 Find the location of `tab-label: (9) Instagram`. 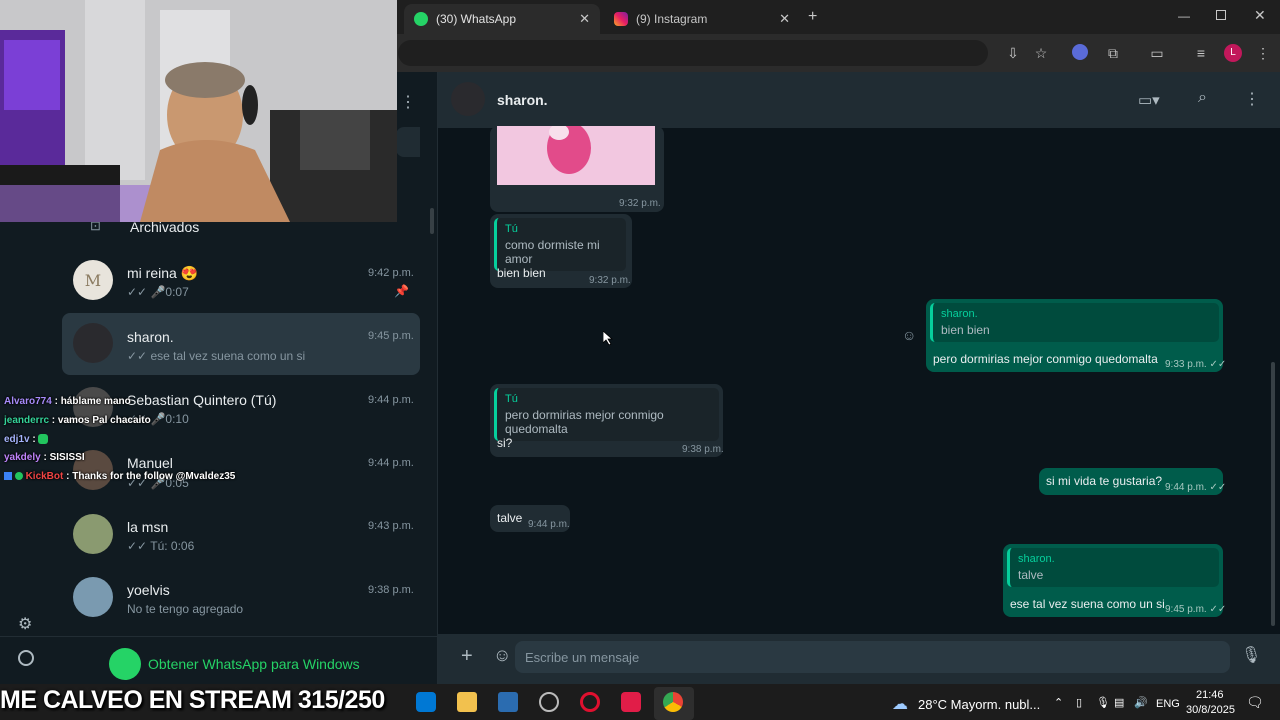

tab-label: (9) Instagram is located at coordinates (672, 19).